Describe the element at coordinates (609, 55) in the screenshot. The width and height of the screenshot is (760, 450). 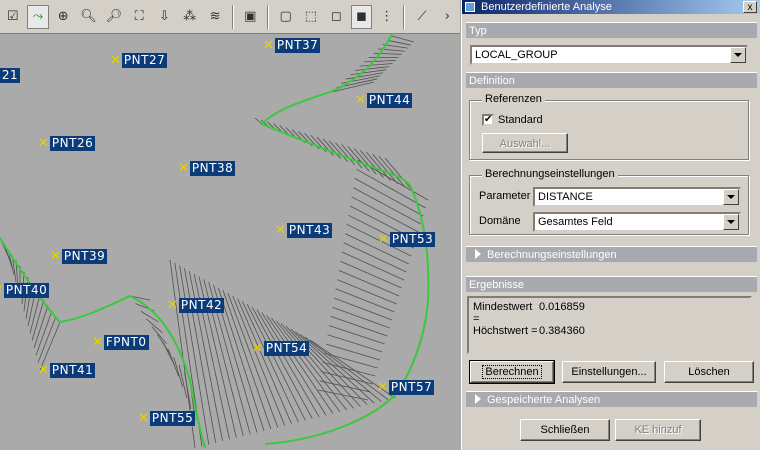
I see `typ-select: LOCAL_GROUP` at that location.